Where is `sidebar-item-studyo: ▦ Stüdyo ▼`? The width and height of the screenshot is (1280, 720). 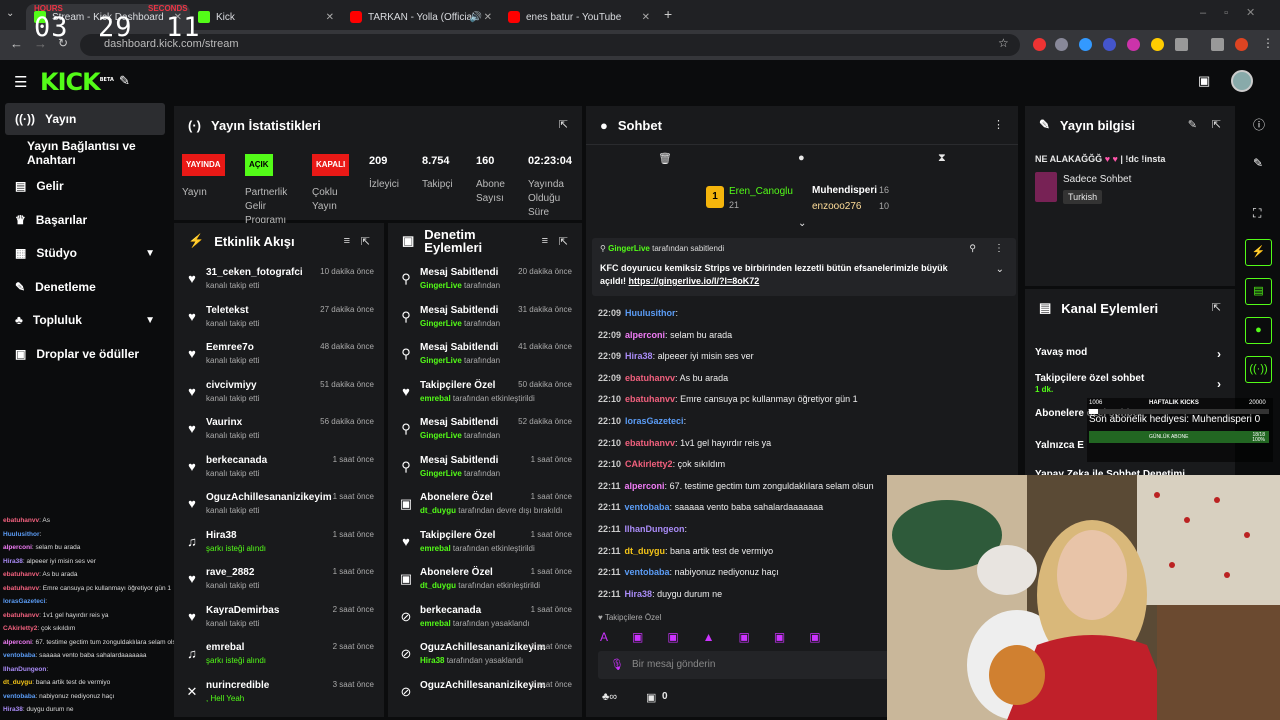
sidebar-item-studyo: ▦ Stüdyo ▼ is located at coordinates (85, 253).